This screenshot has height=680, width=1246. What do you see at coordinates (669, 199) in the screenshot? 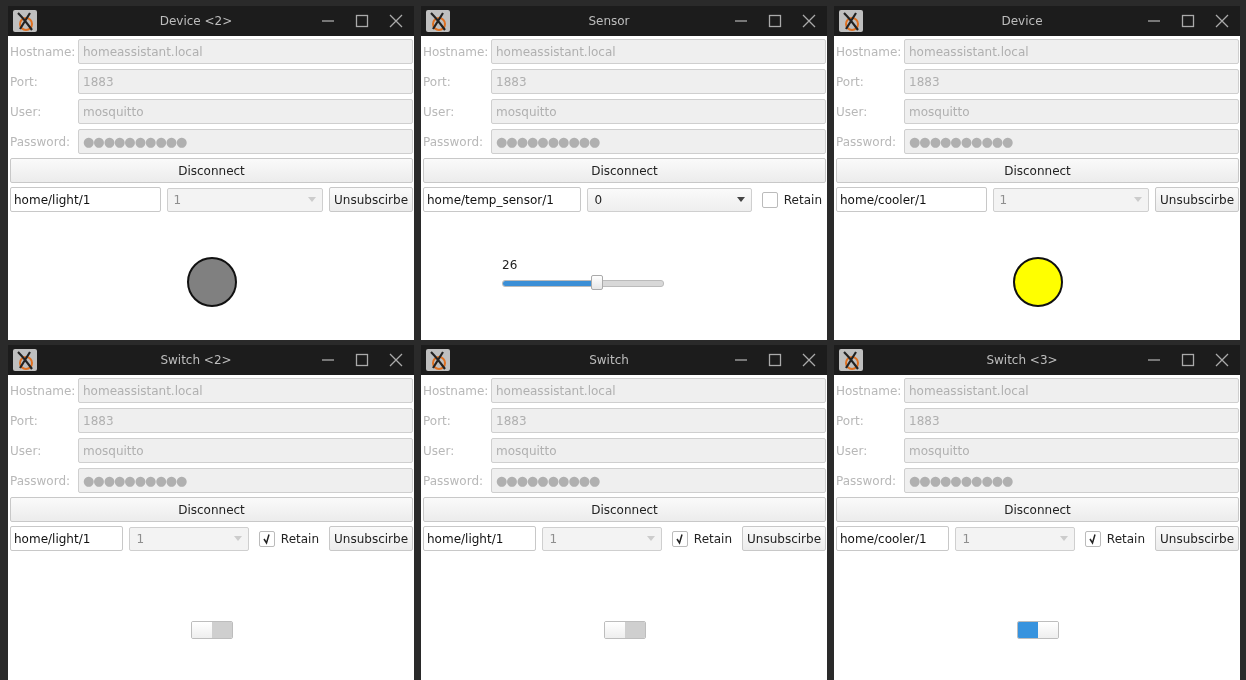
I see `qos-dropdown: 0` at bounding box center [669, 199].